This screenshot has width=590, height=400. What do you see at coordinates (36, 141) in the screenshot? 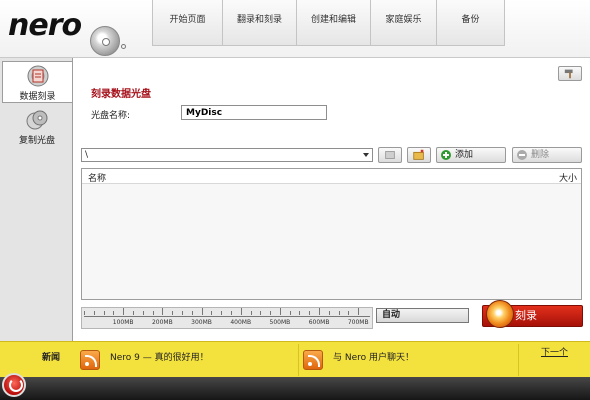
I see `sidebar-item-label: 复制光盘` at bounding box center [36, 141].